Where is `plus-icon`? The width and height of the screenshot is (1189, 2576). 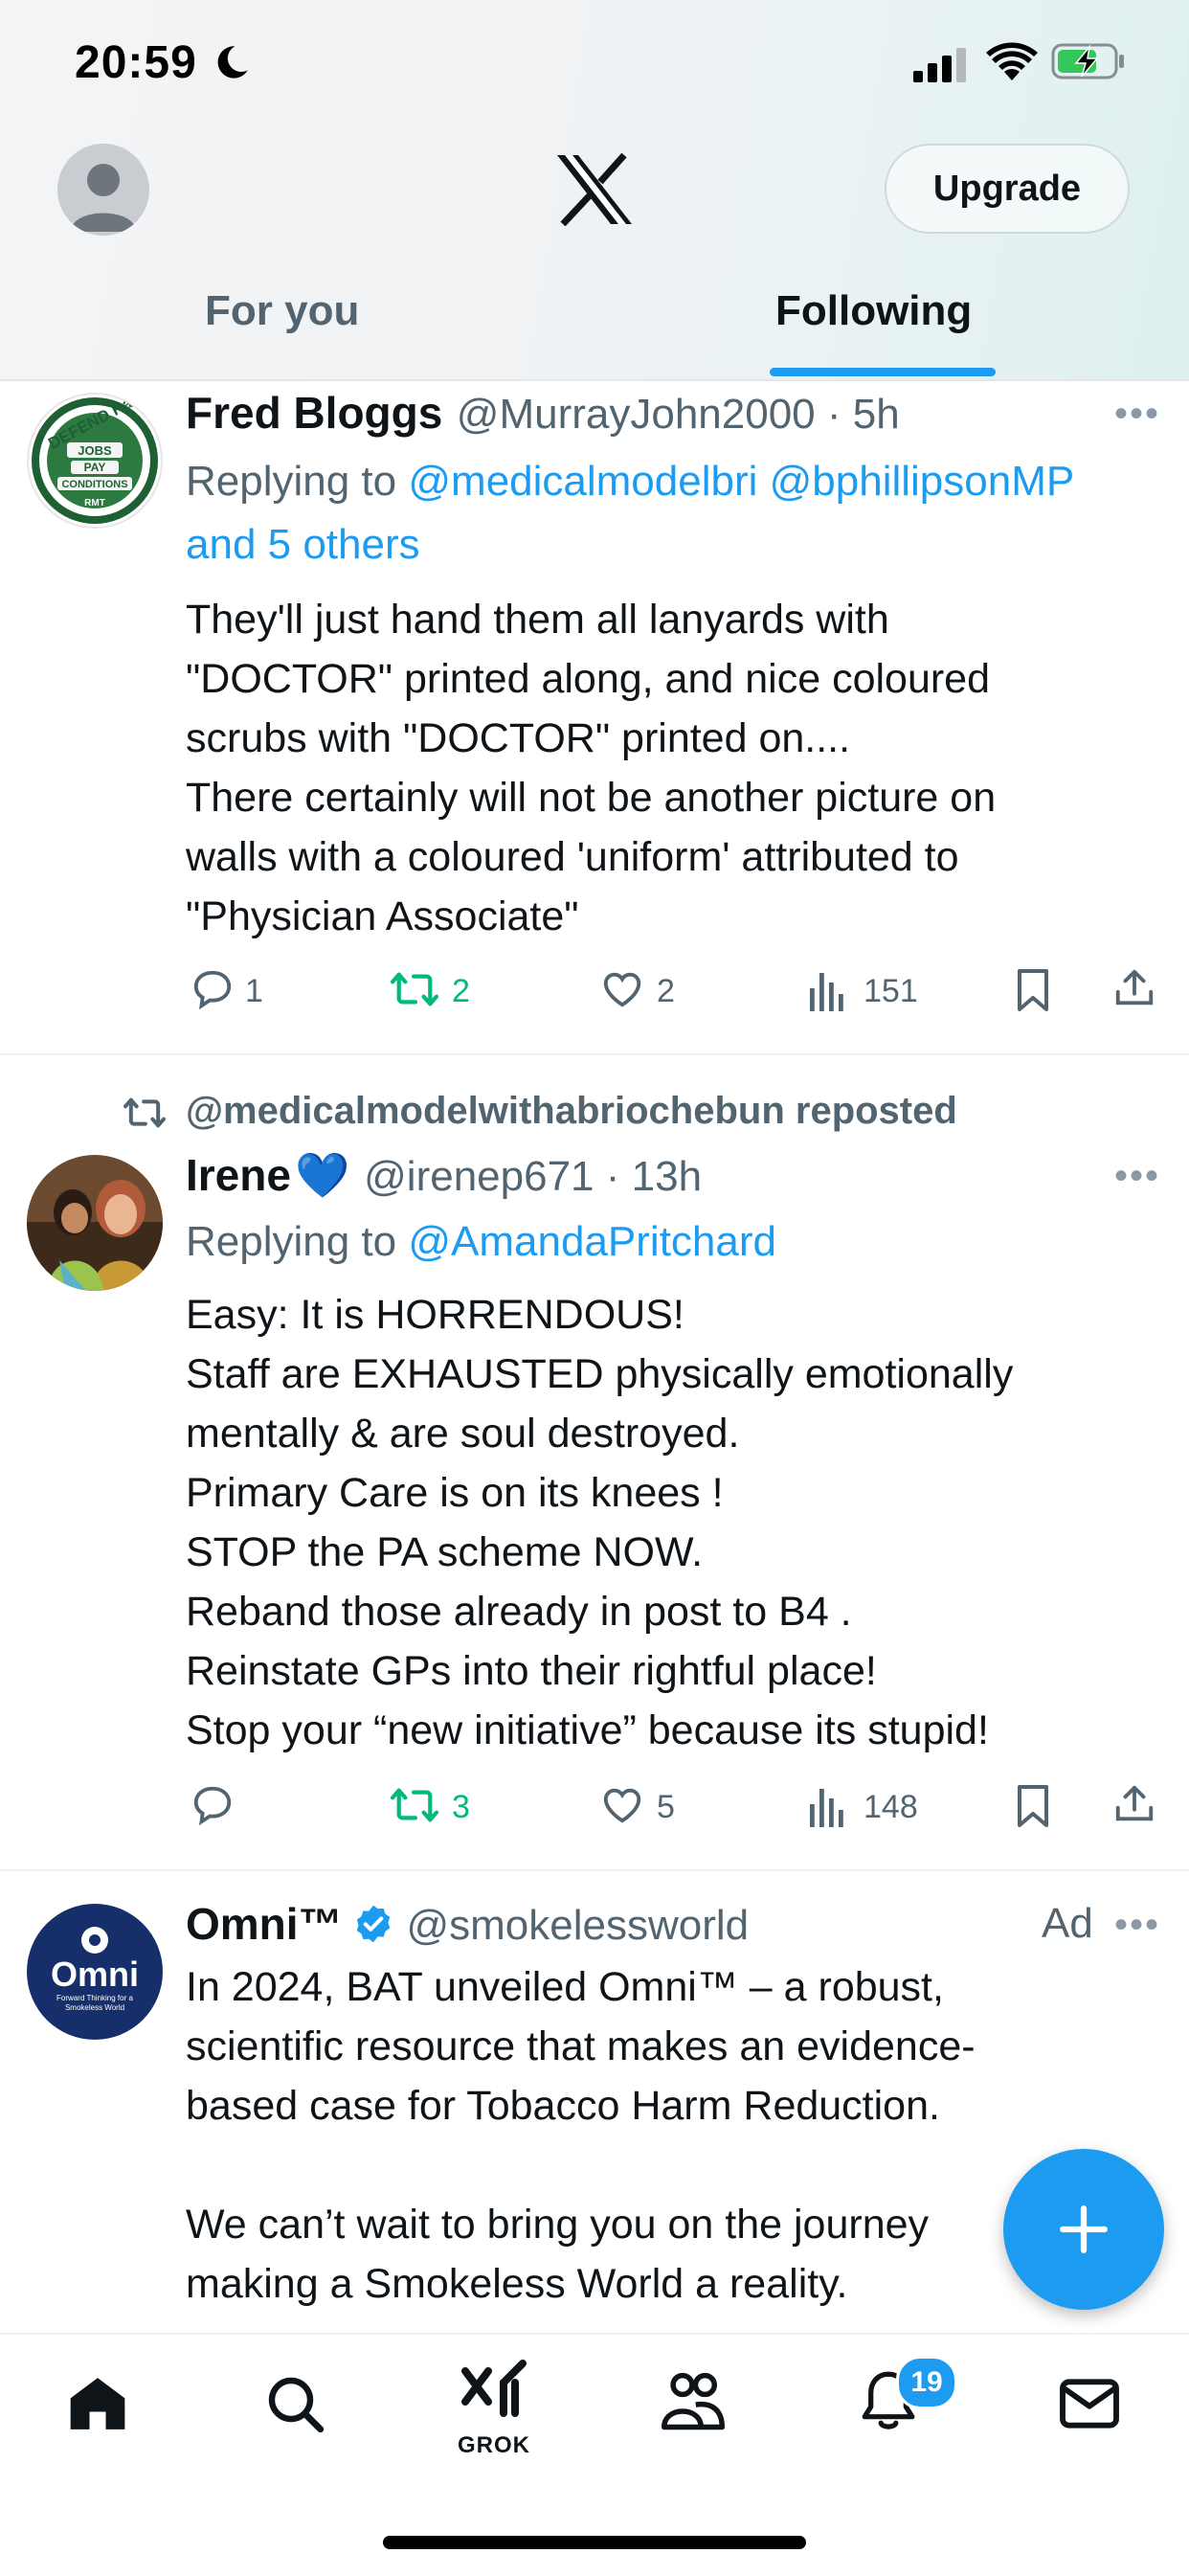 plus-icon is located at coordinates (1084, 2229).